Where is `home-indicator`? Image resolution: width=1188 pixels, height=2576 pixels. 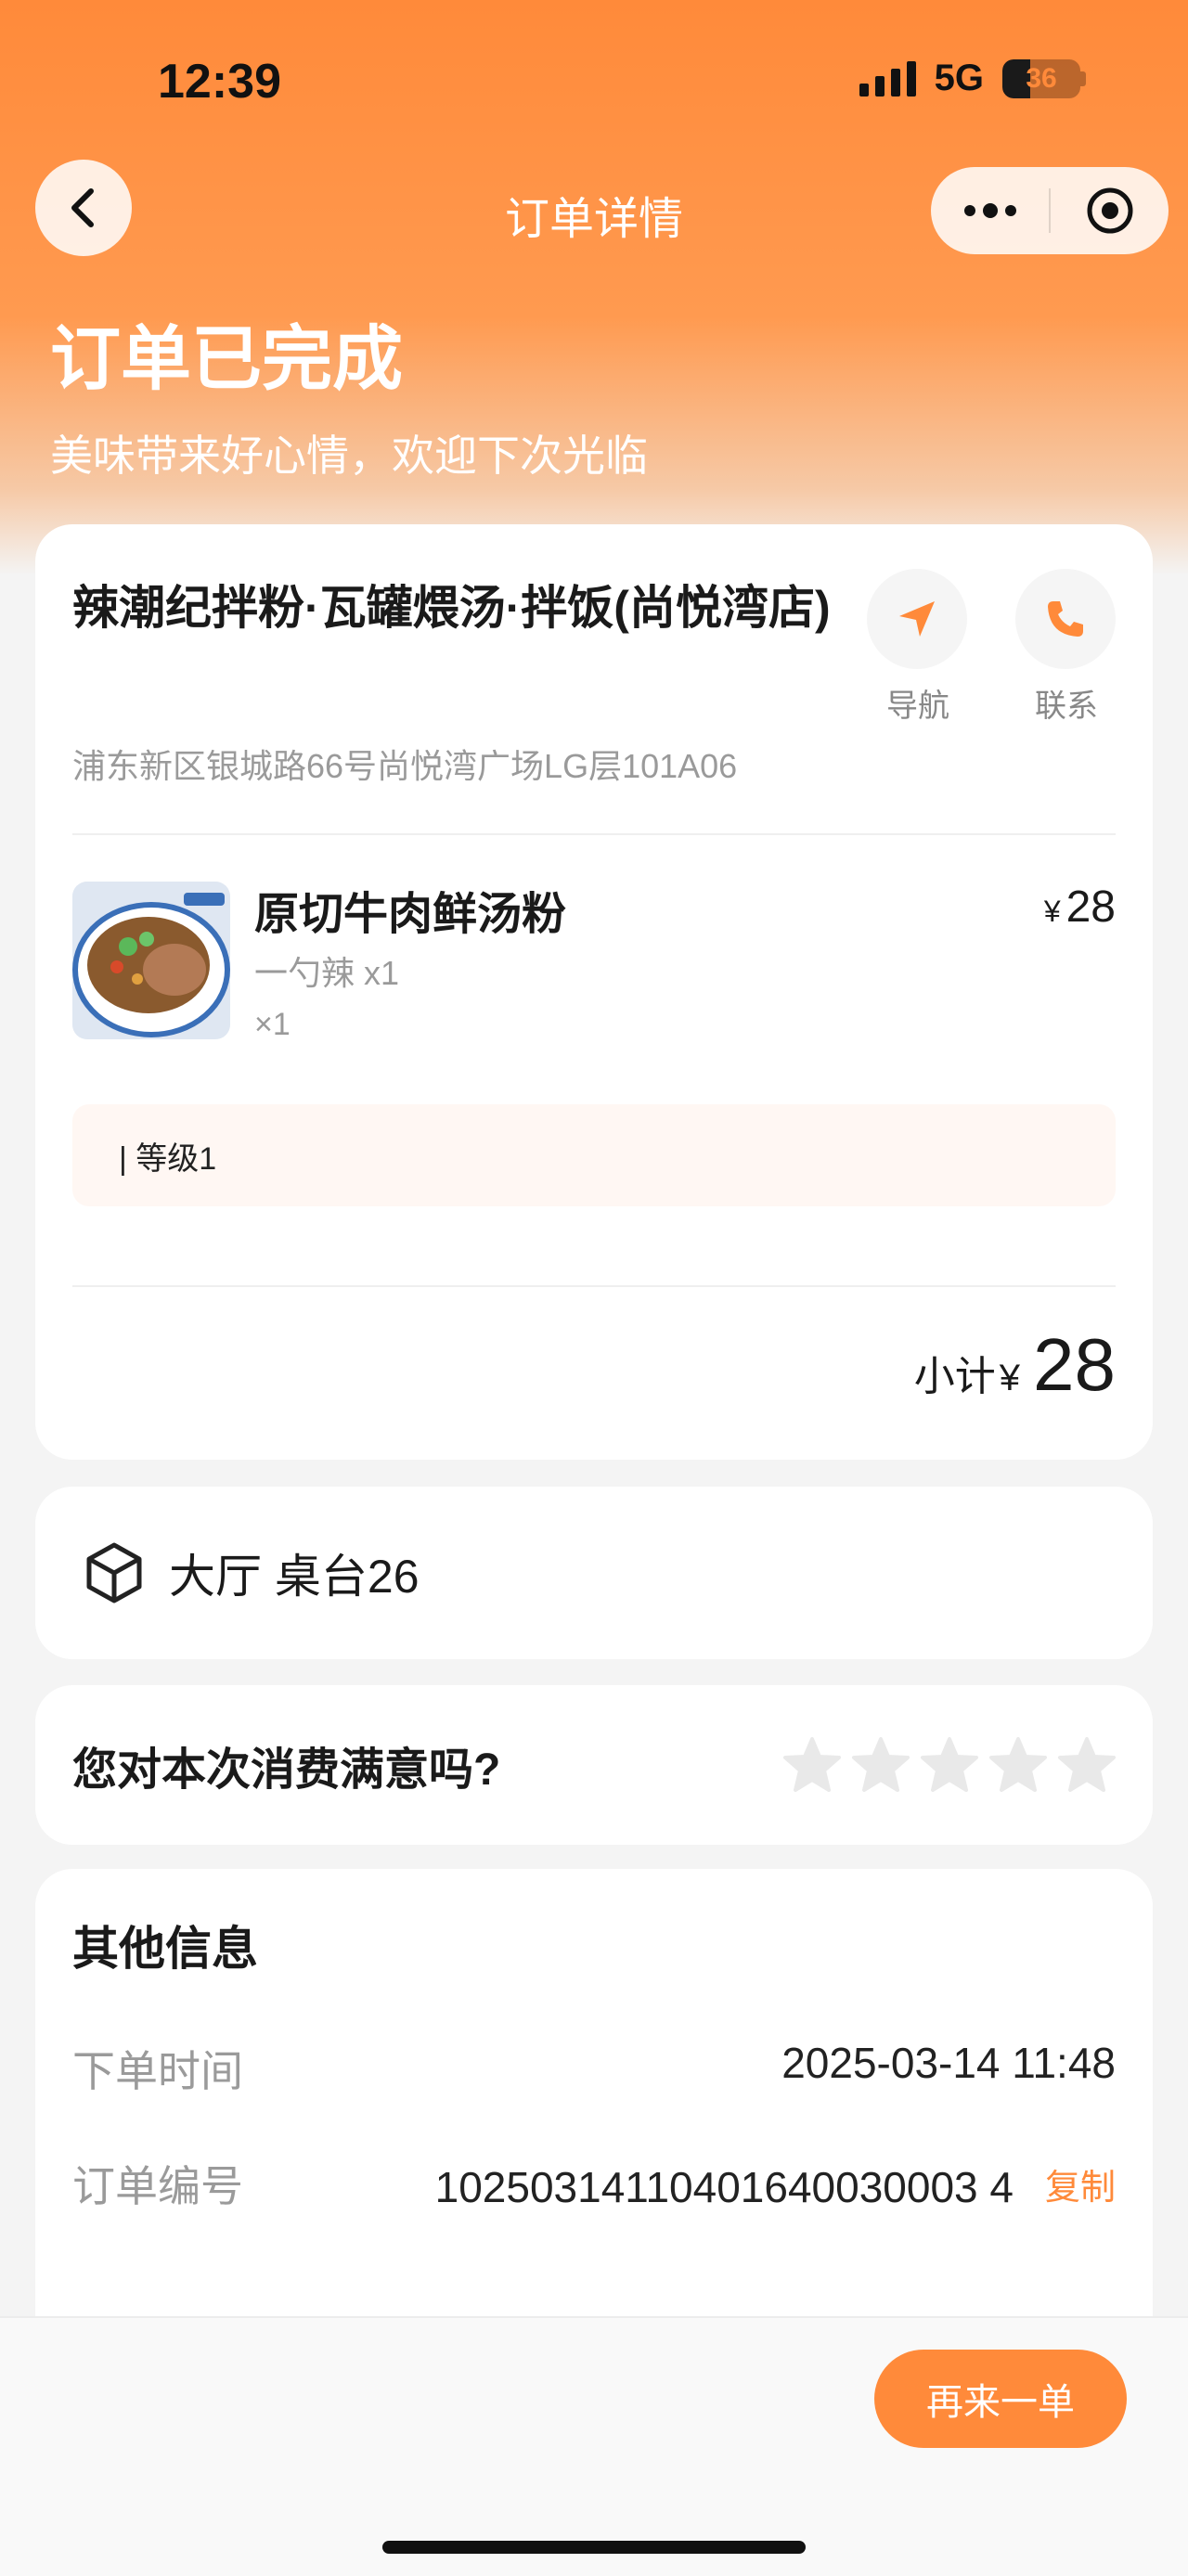
home-indicator is located at coordinates (594, 2547).